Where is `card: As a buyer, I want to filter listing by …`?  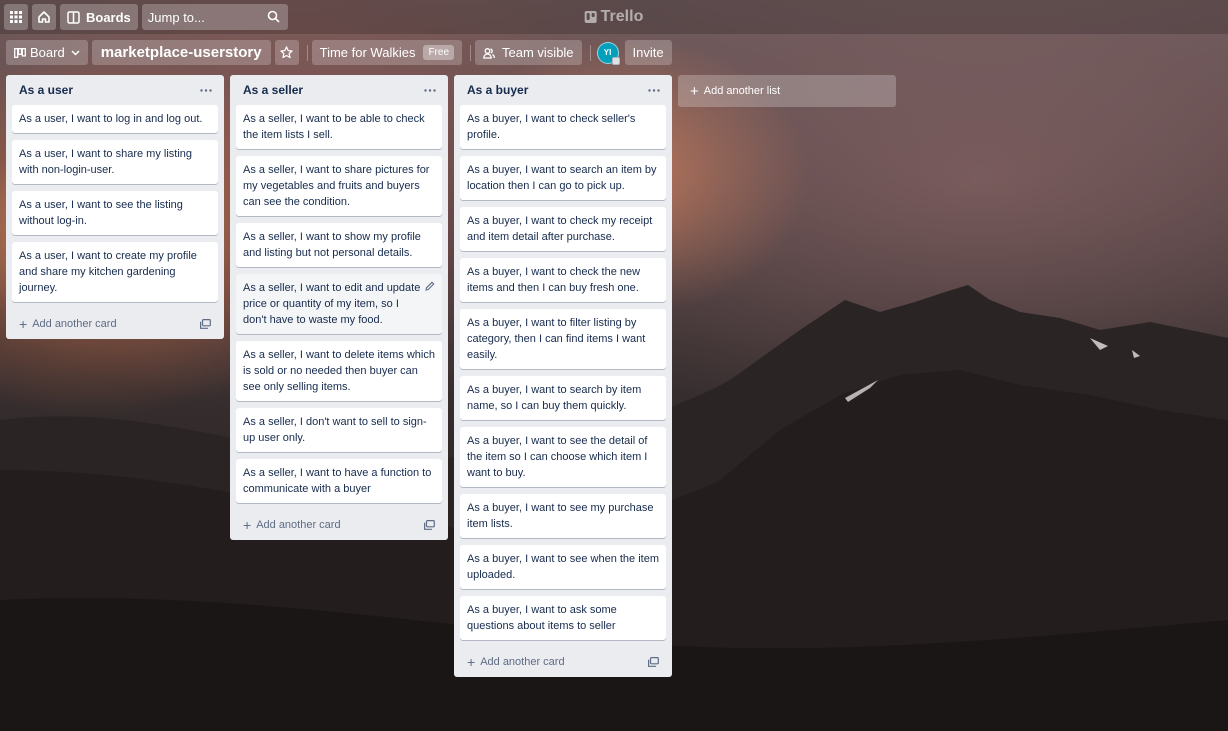
card: As a buyer, I want to filter listing by … is located at coordinates (563, 339).